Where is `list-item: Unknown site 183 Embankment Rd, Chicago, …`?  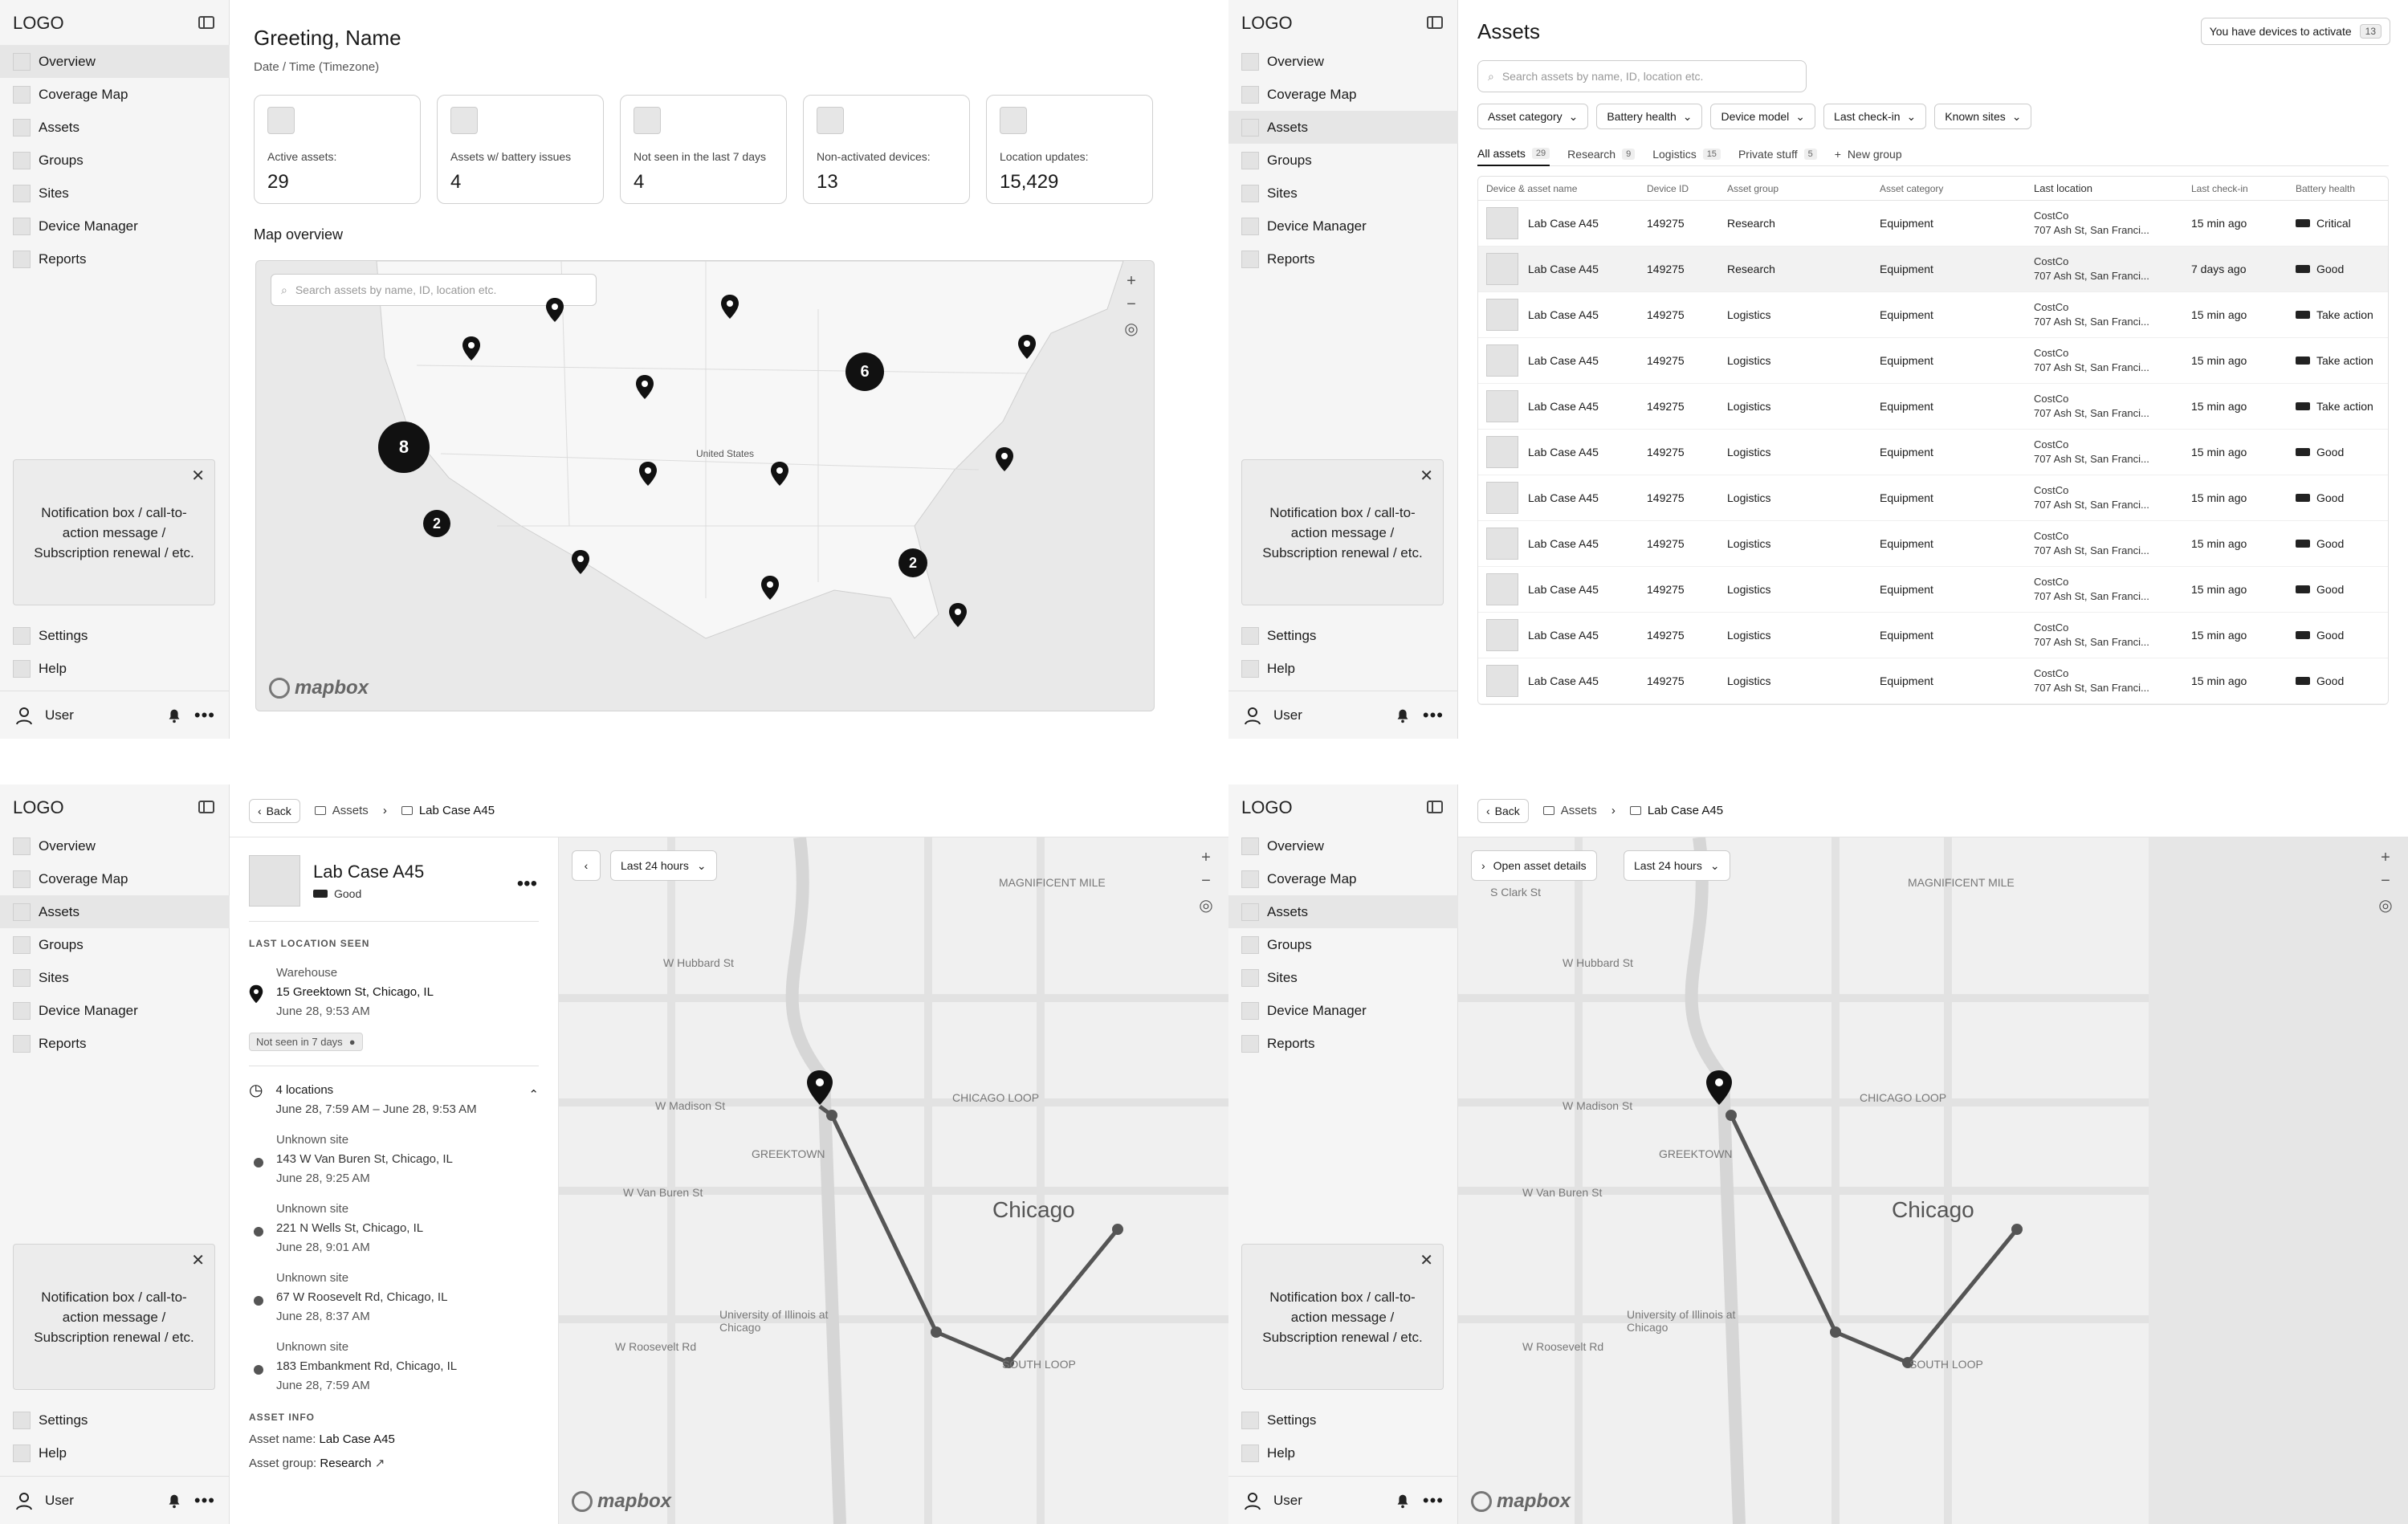
list-item: Unknown site 183 Embankment Rd, Chicago, … is located at coordinates (394, 1367).